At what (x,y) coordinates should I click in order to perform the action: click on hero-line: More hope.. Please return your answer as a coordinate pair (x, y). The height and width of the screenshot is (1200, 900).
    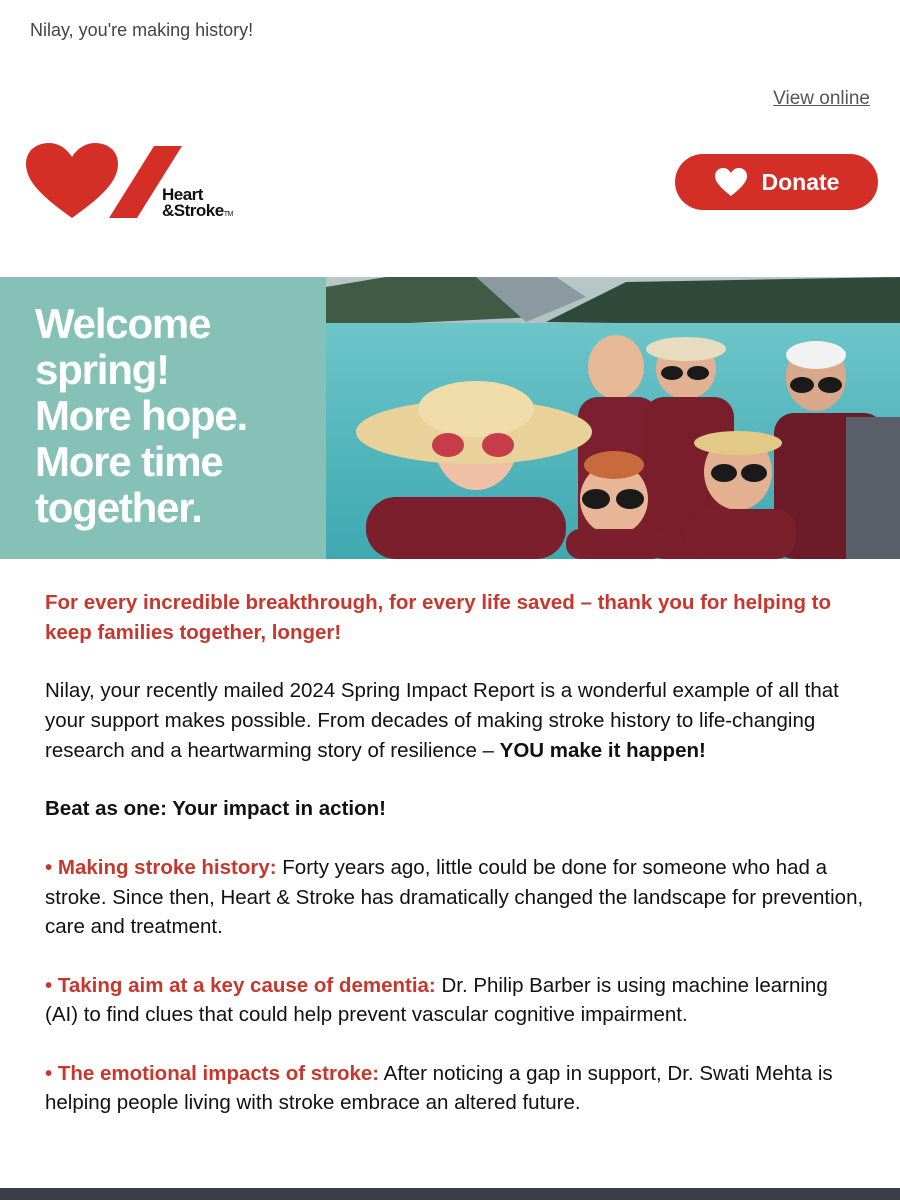
    Looking at the image, I should click on (141, 415).